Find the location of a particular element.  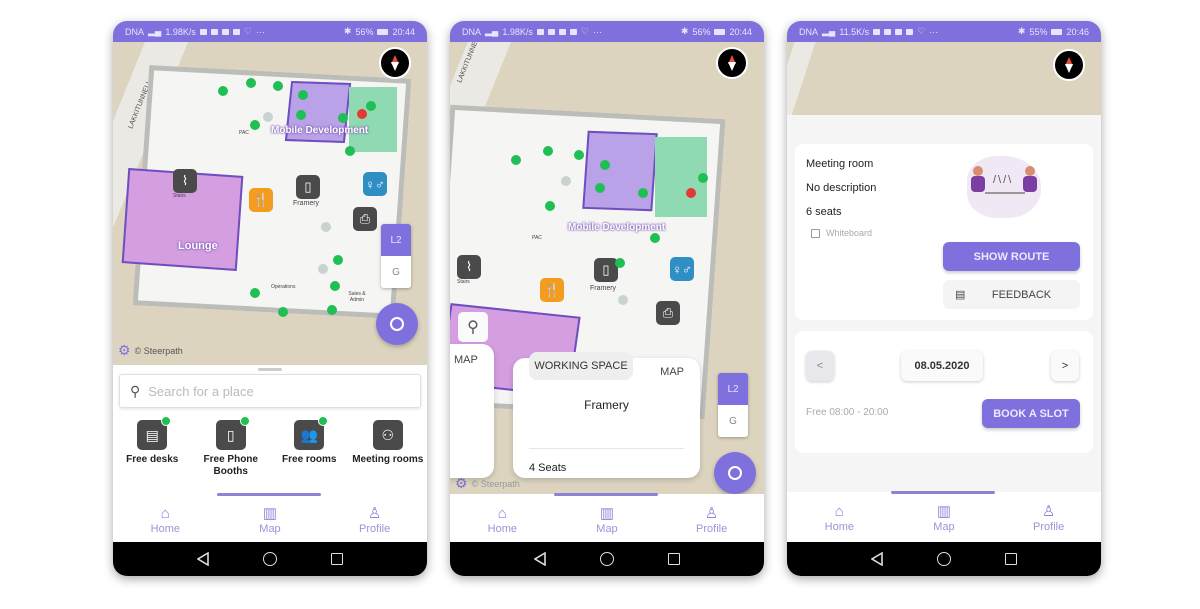

category-free-rooms: 👥 Free rooms is located at coordinates (309, 447).